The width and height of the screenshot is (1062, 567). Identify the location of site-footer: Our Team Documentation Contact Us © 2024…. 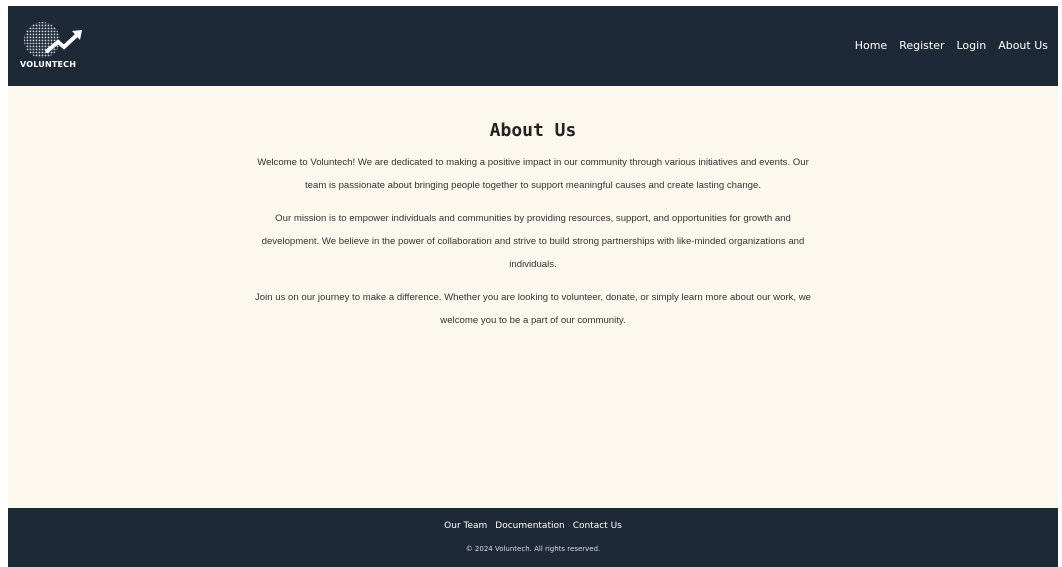
(533, 537).